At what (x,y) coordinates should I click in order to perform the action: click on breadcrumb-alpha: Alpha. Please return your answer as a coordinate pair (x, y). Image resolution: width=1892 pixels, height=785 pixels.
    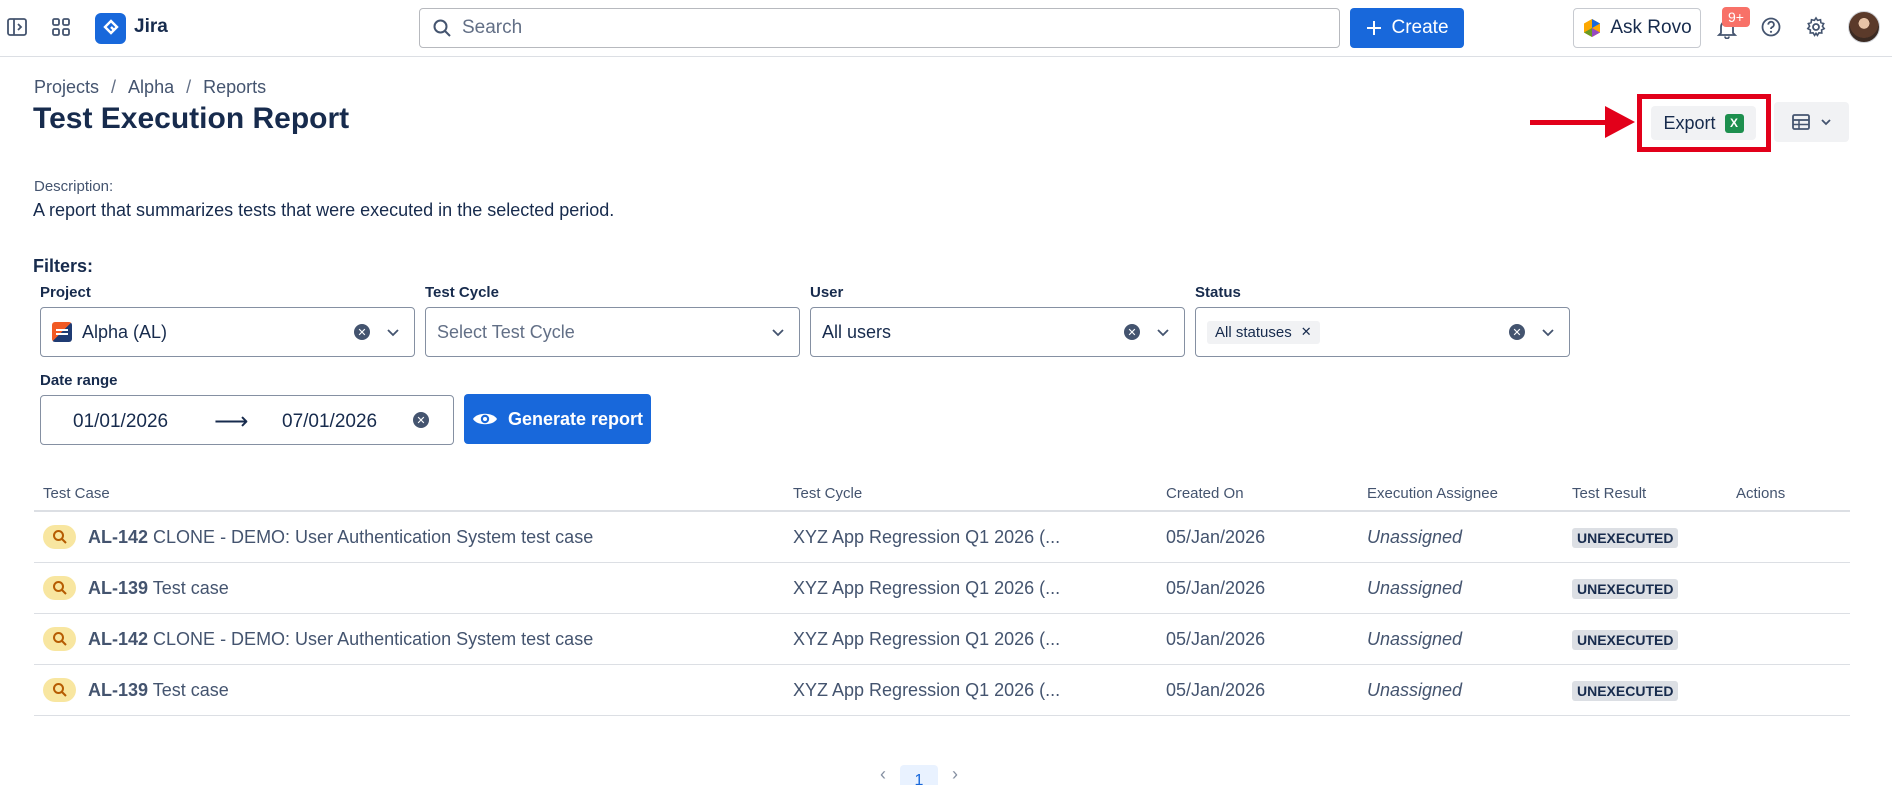
    Looking at the image, I should click on (151, 87).